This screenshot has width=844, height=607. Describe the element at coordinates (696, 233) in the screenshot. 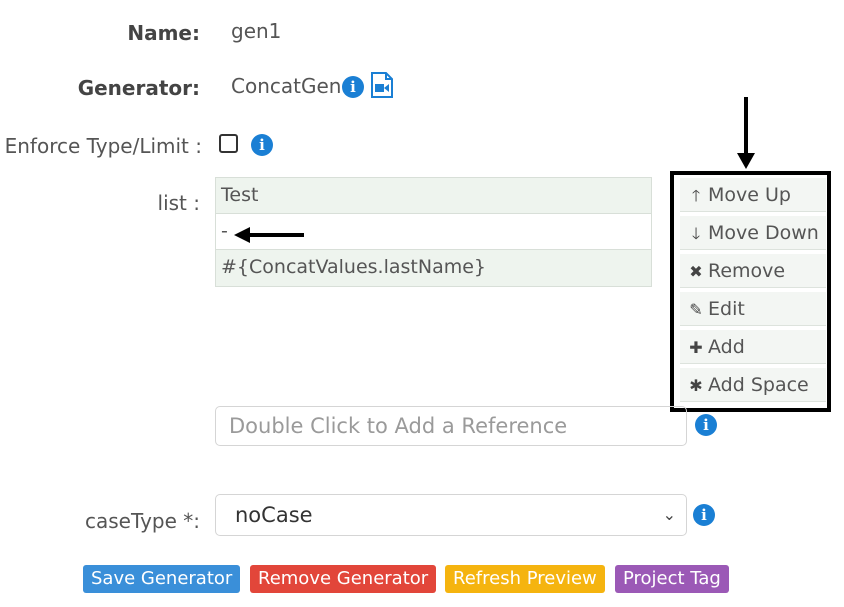

I see `arrow-down-icon: 🡓` at that location.